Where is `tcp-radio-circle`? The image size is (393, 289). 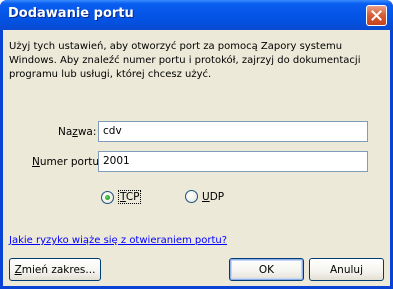 tcp-radio-circle is located at coordinates (107, 197).